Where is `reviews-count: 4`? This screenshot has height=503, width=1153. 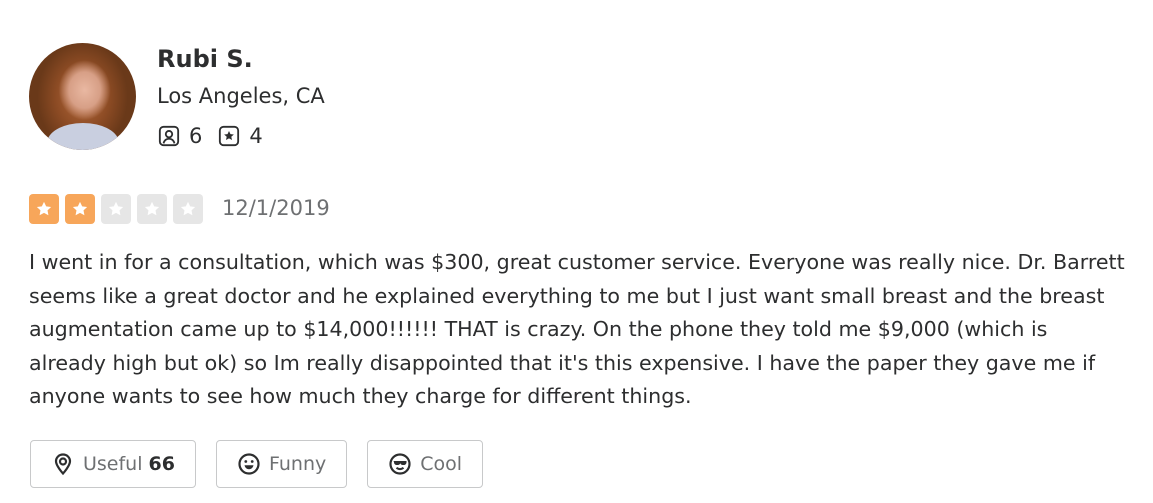
reviews-count: 4 is located at coordinates (256, 136).